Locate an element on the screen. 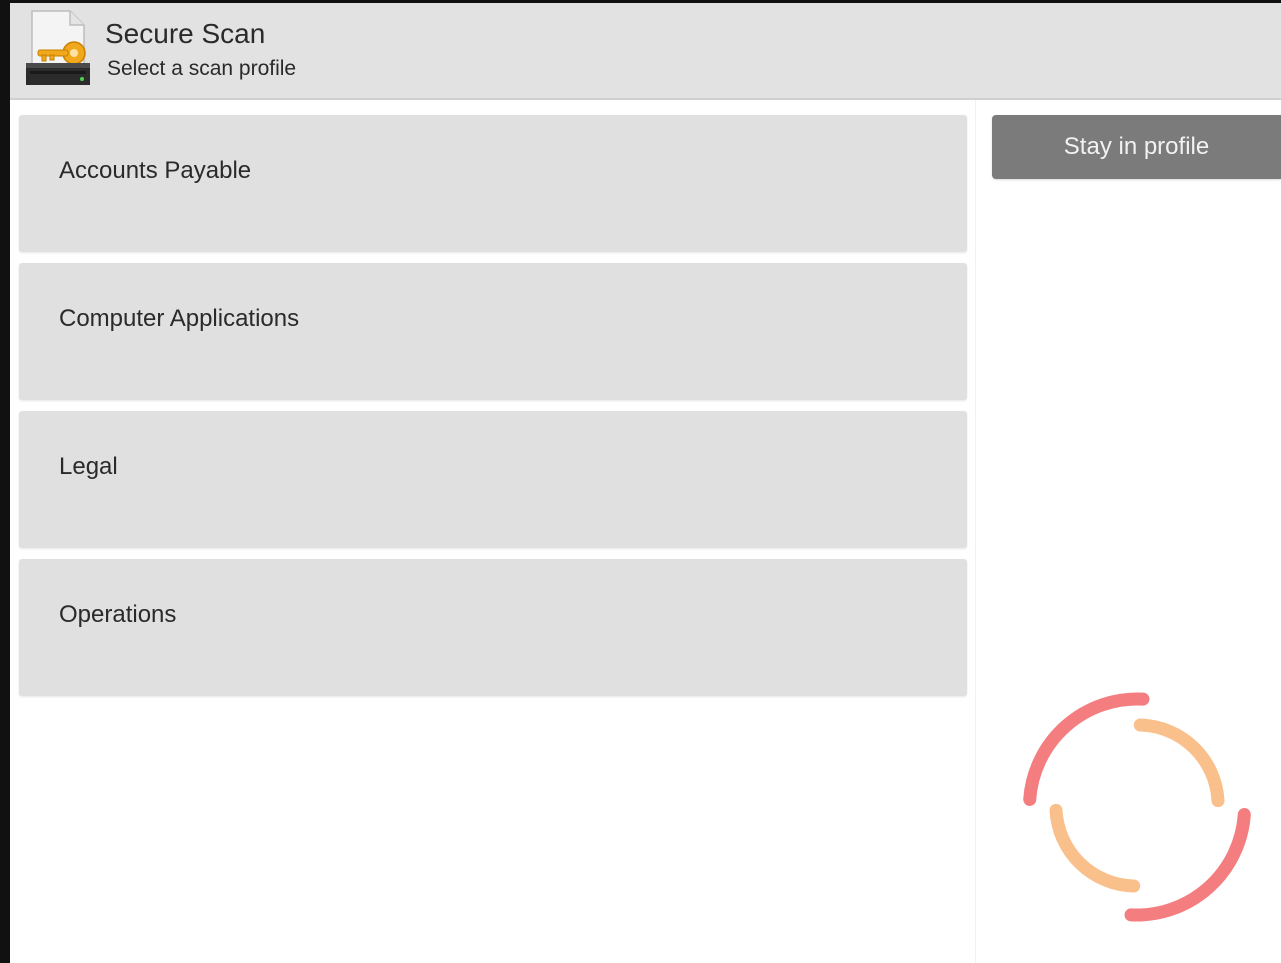 This screenshot has height=963, width=1281. app-subtitle: Select a scan profile is located at coordinates (202, 68).